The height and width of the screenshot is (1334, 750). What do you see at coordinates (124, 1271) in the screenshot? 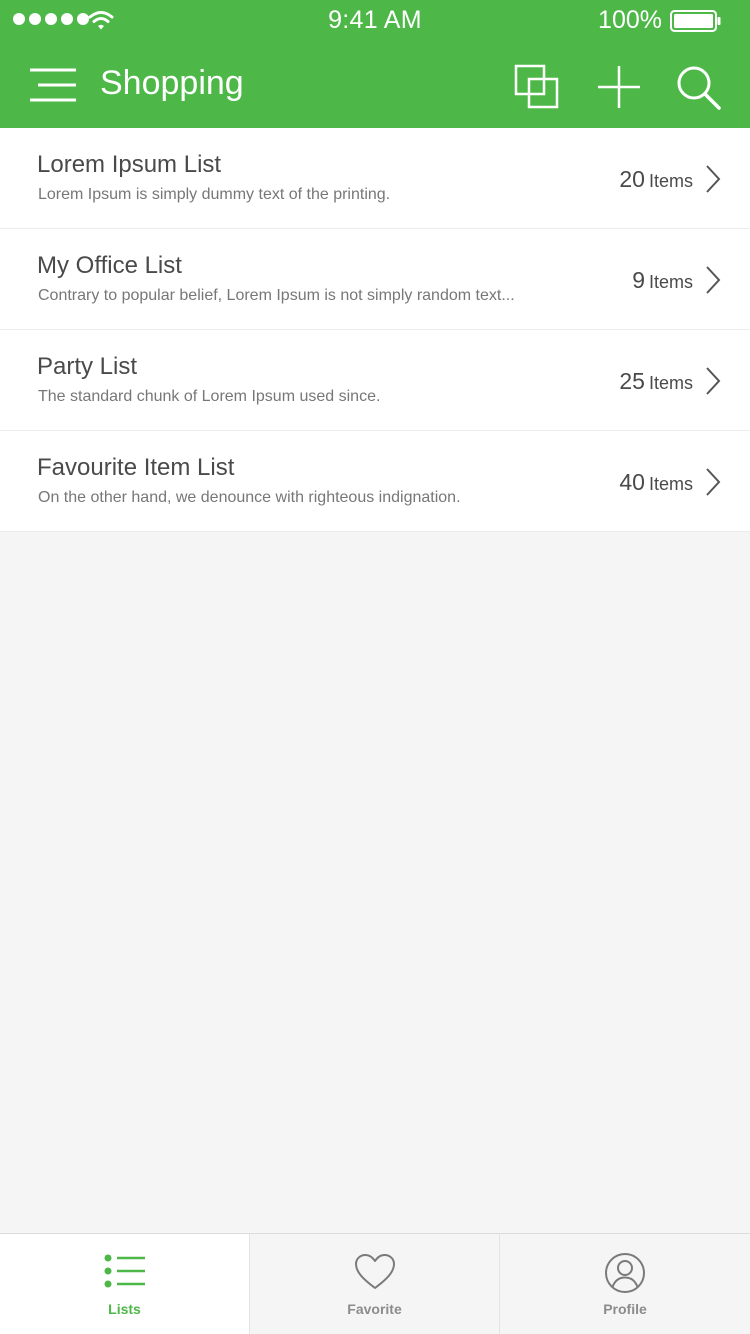
I see `list-icon` at bounding box center [124, 1271].